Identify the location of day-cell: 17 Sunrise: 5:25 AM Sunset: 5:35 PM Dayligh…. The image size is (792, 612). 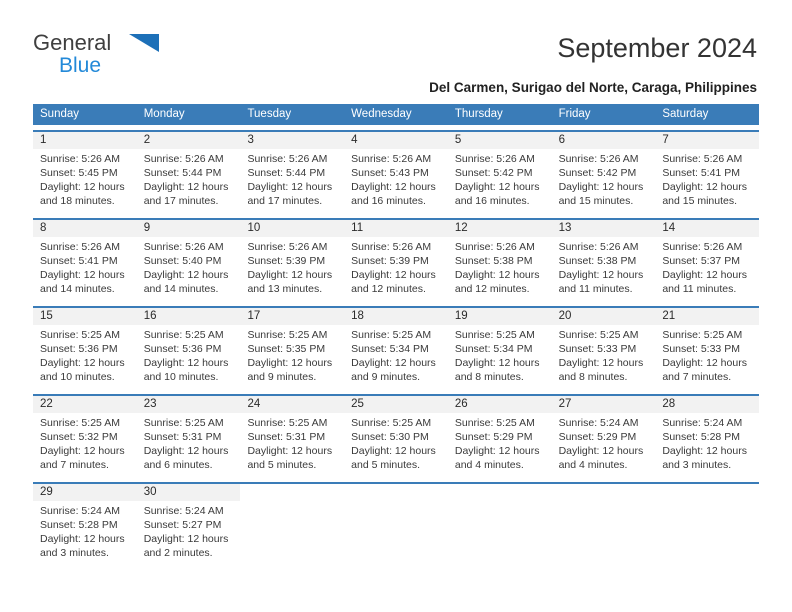
(292, 348).